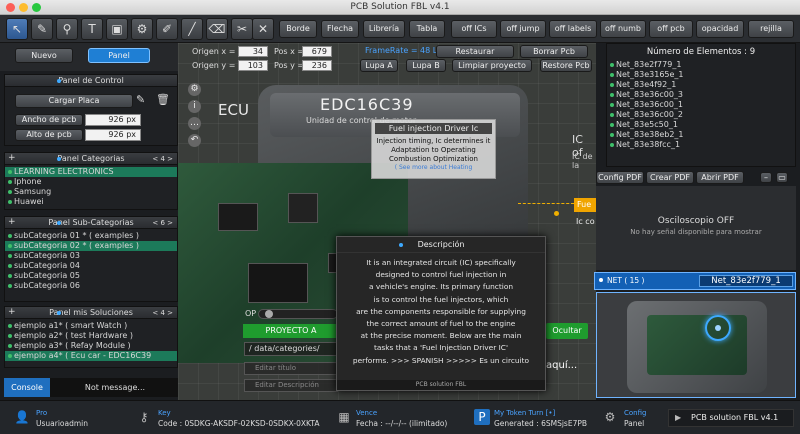 This screenshot has height=434, width=800. Describe the element at coordinates (701, 115) in the screenshot. I see `list-item: Net_83e36c00_2` at that location.